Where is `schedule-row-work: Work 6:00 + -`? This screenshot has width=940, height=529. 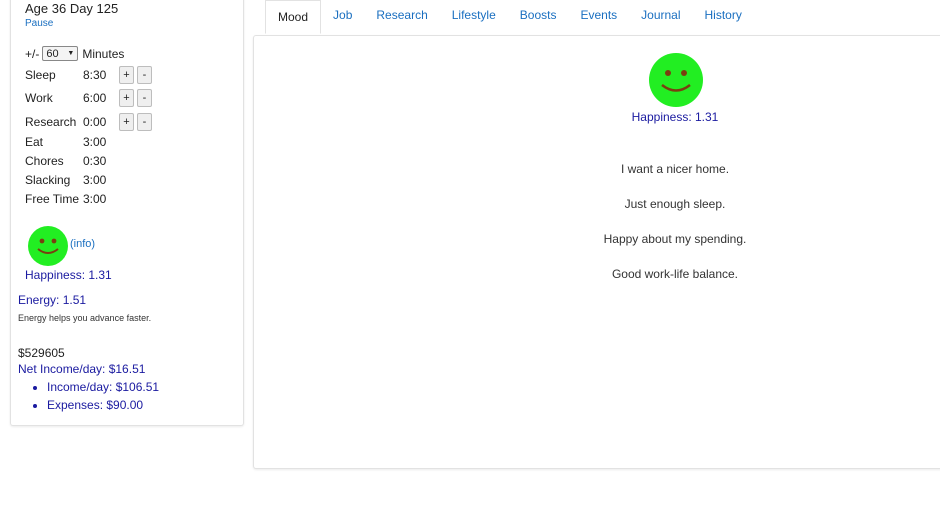
schedule-row-work: Work 6:00 + - is located at coordinates (90, 98).